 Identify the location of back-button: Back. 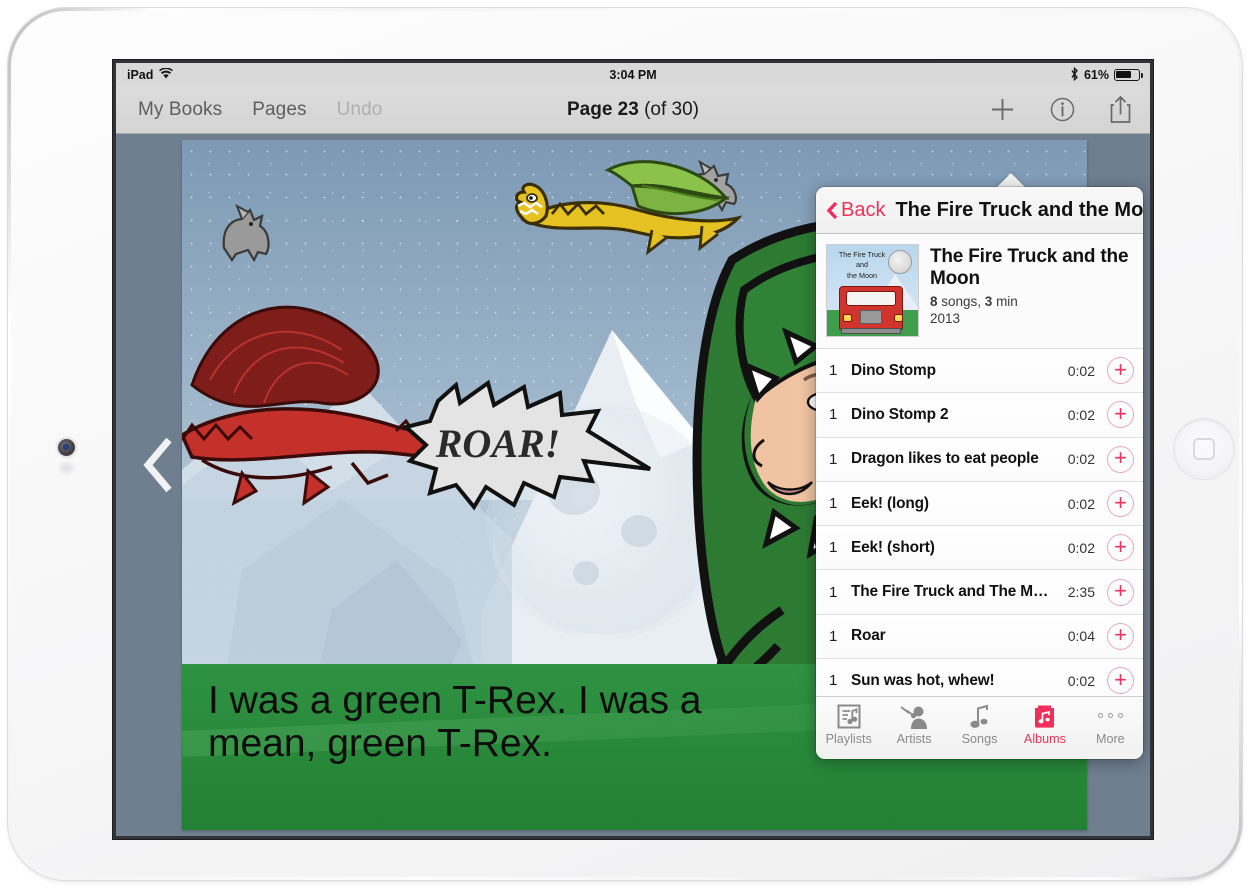
(855, 210).